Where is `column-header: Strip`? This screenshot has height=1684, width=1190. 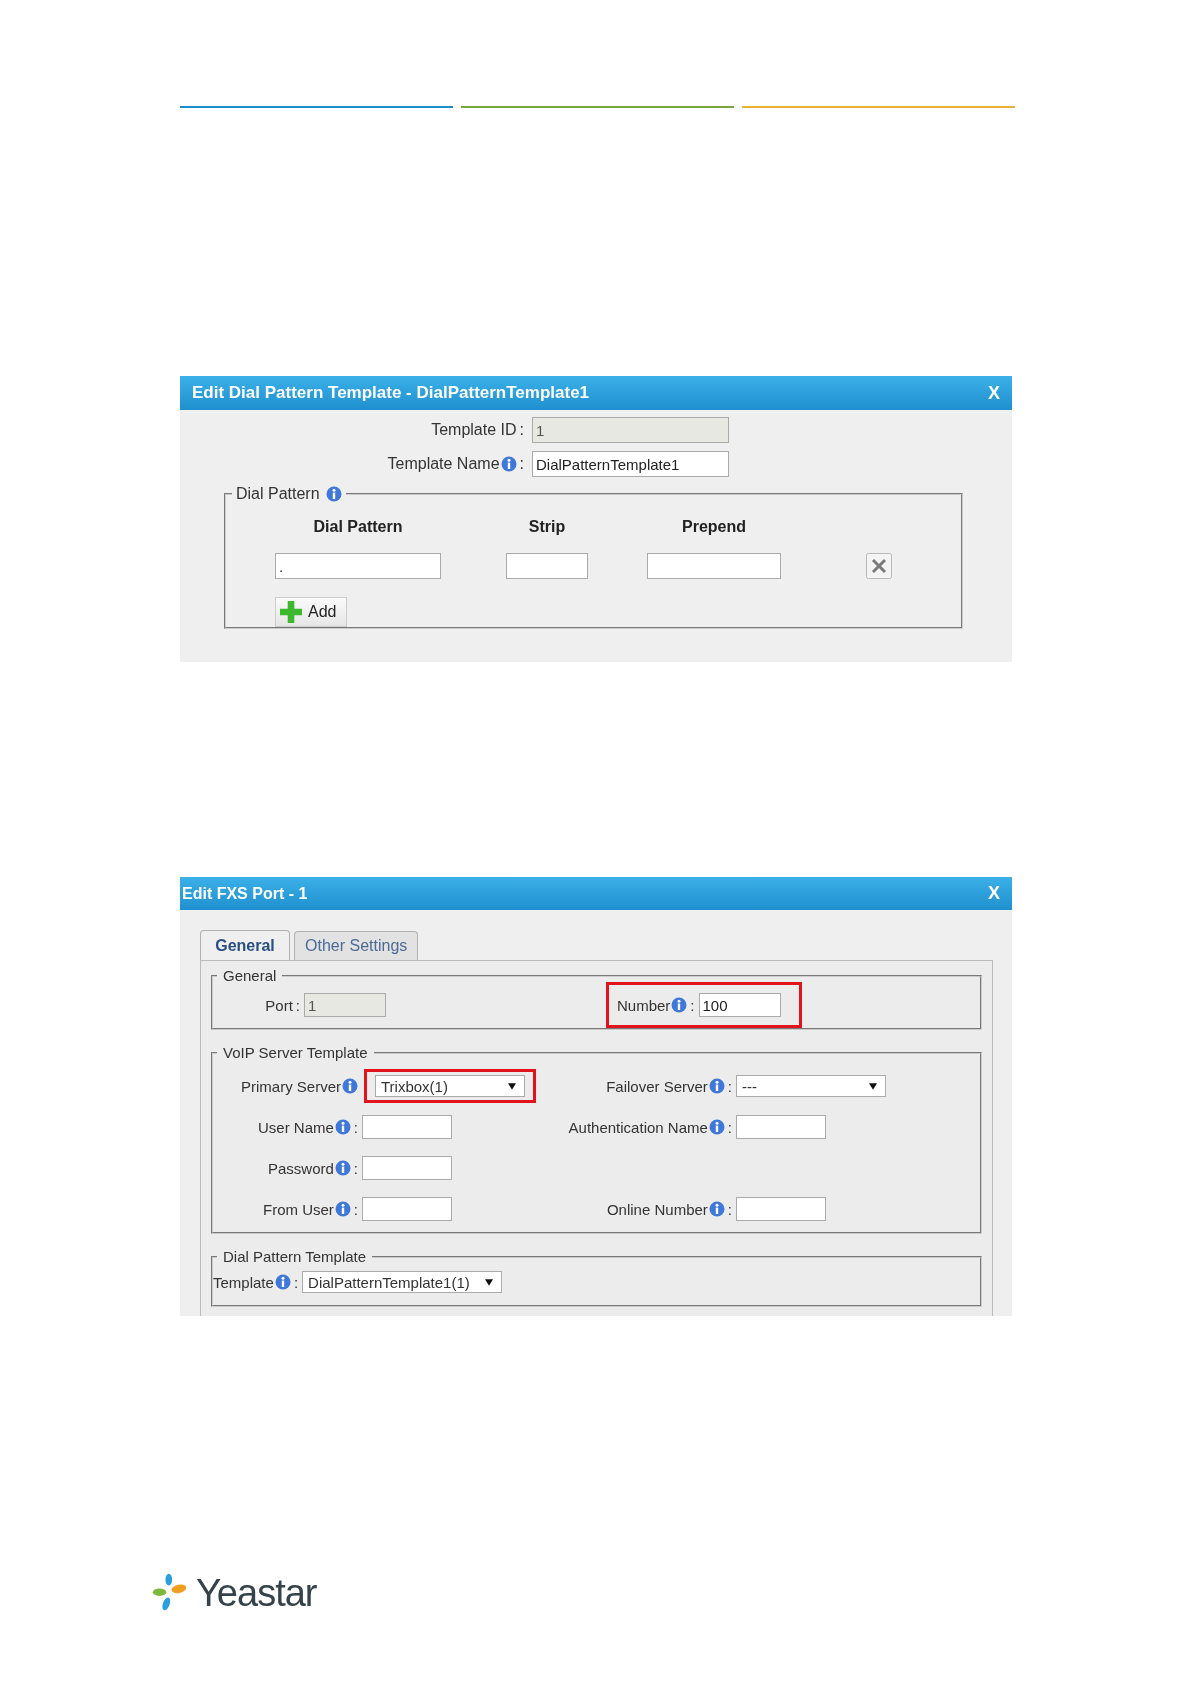
column-header: Strip is located at coordinates (547, 527).